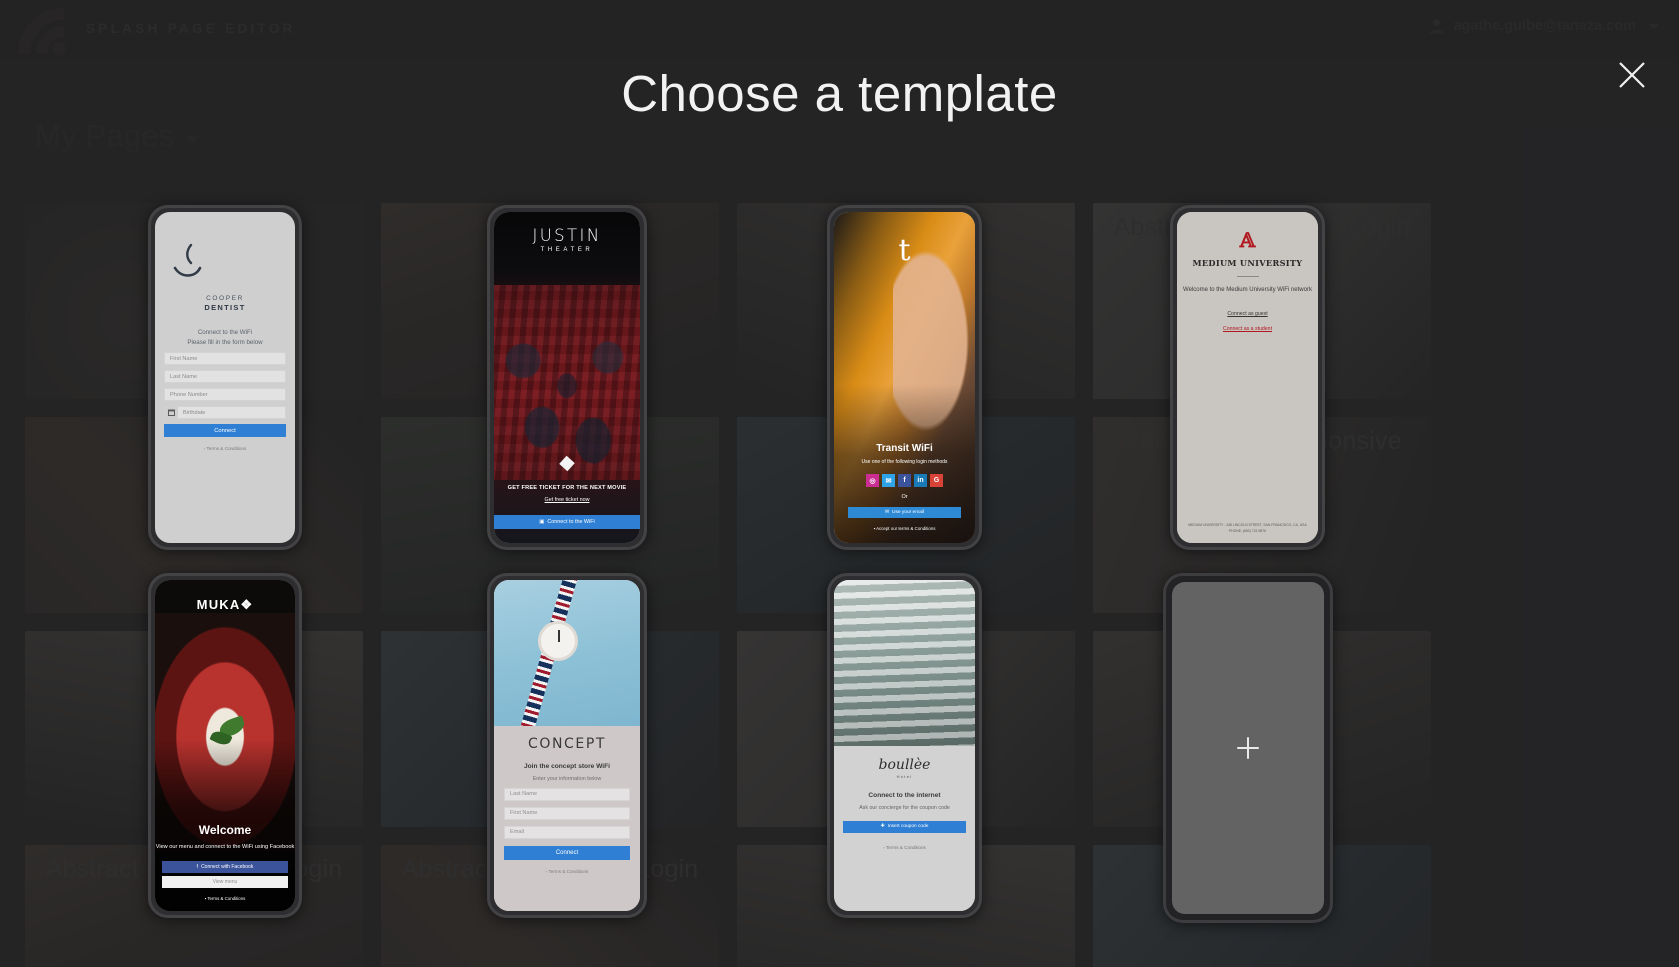 This screenshot has width=1679, height=967. Describe the element at coordinates (567, 488) in the screenshot. I see `headline: GET FREE TICKET FOR THE NEXT MOVIE` at that location.